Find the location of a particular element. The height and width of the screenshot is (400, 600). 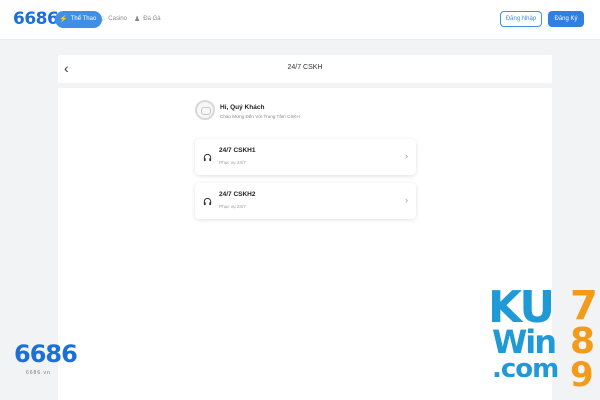

support-item-cskh2: 24/7 CSKH2 Phục vụ 24/7 › is located at coordinates (305, 201).